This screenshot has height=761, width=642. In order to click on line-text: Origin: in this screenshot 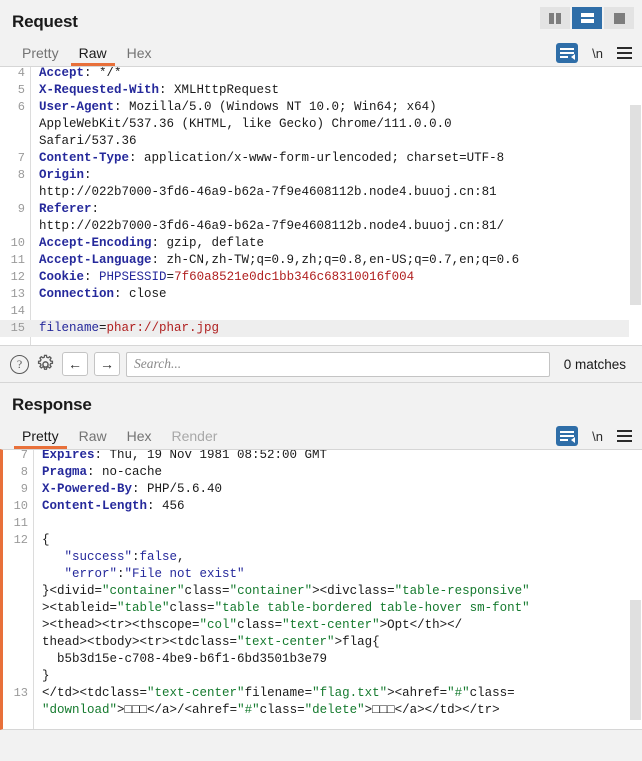, I will do `click(65, 175)`.